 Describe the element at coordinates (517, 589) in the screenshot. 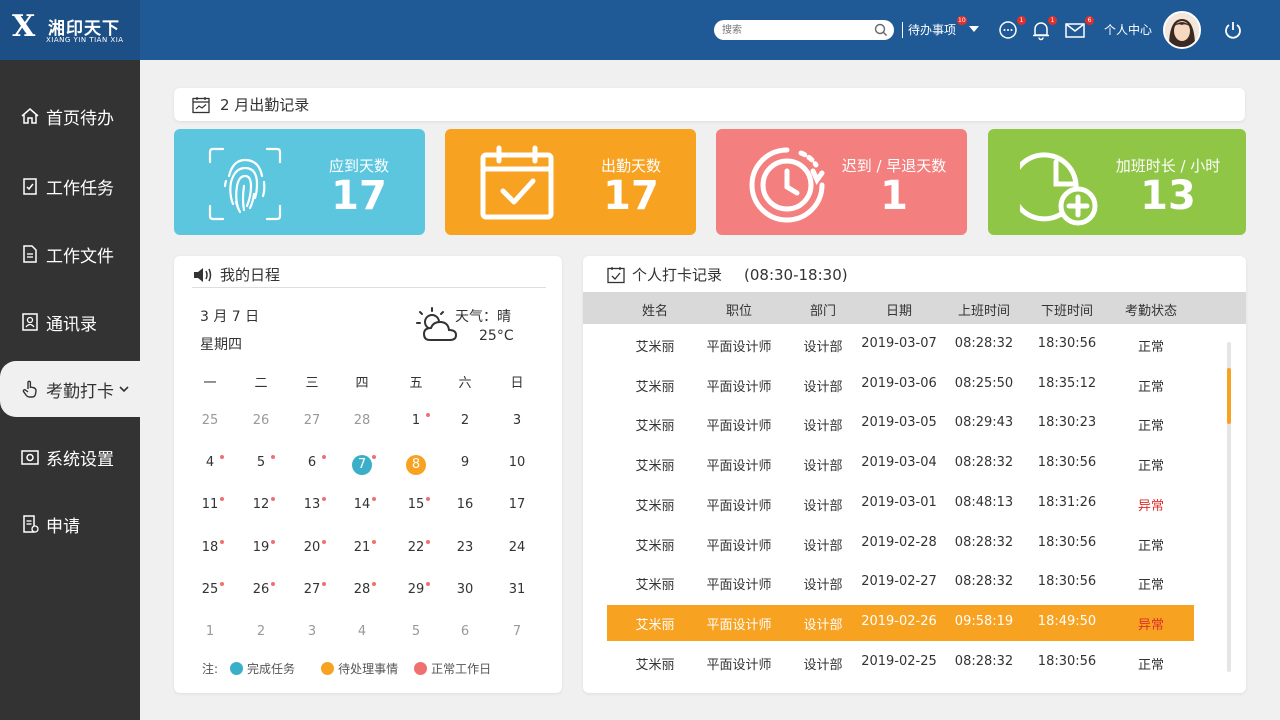

I see `calendar-day: 31` at that location.